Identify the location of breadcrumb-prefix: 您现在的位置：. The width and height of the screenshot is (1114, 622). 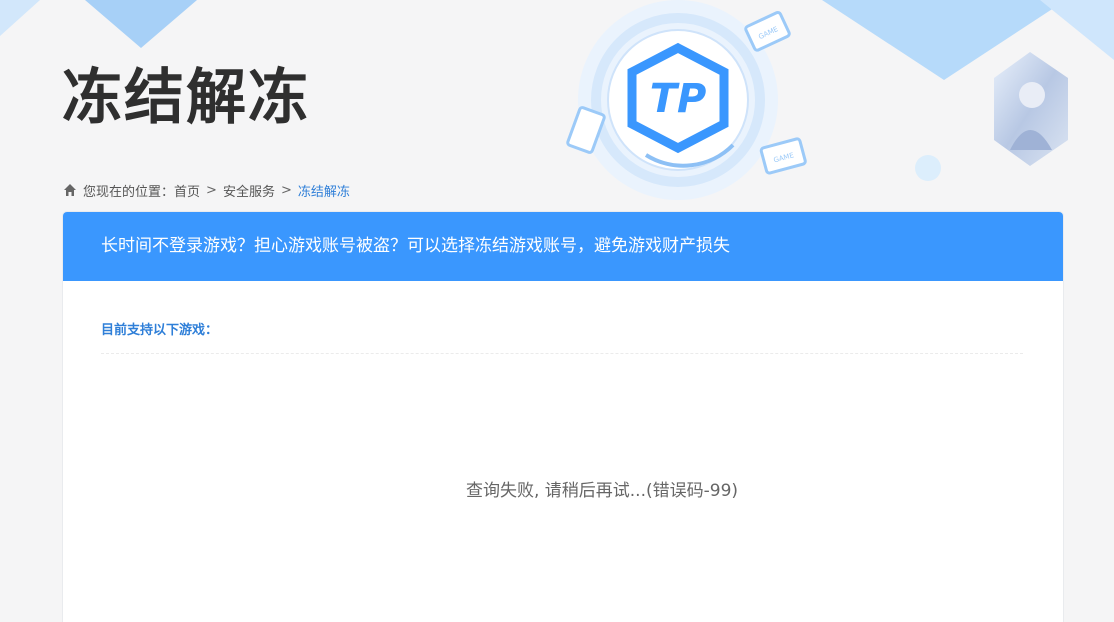
(129, 192).